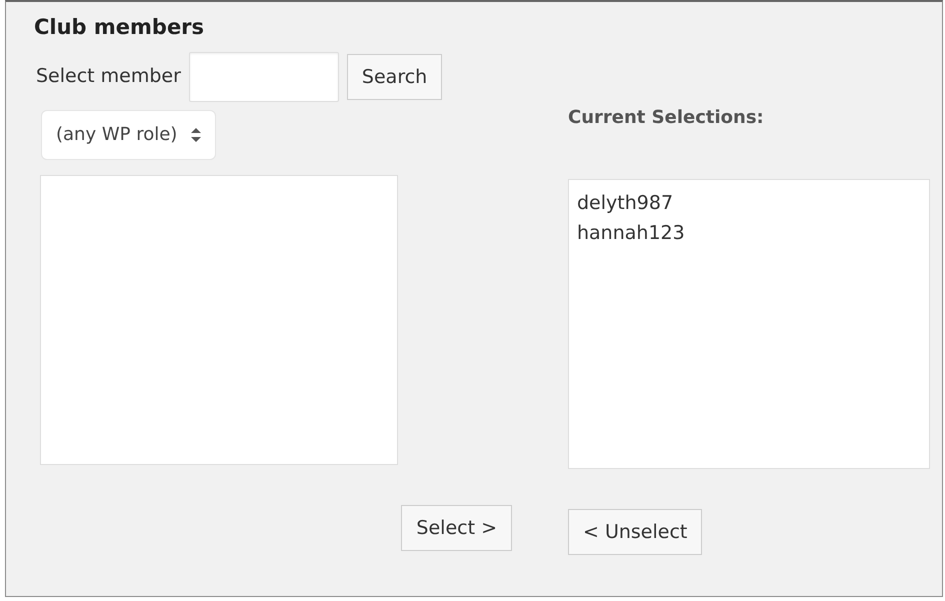 Image resolution: width=945 pixels, height=601 pixels. What do you see at coordinates (128, 135) in the screenshot?
I see `role-dropdown: (any WP role)` at bounding box center [128, 135].